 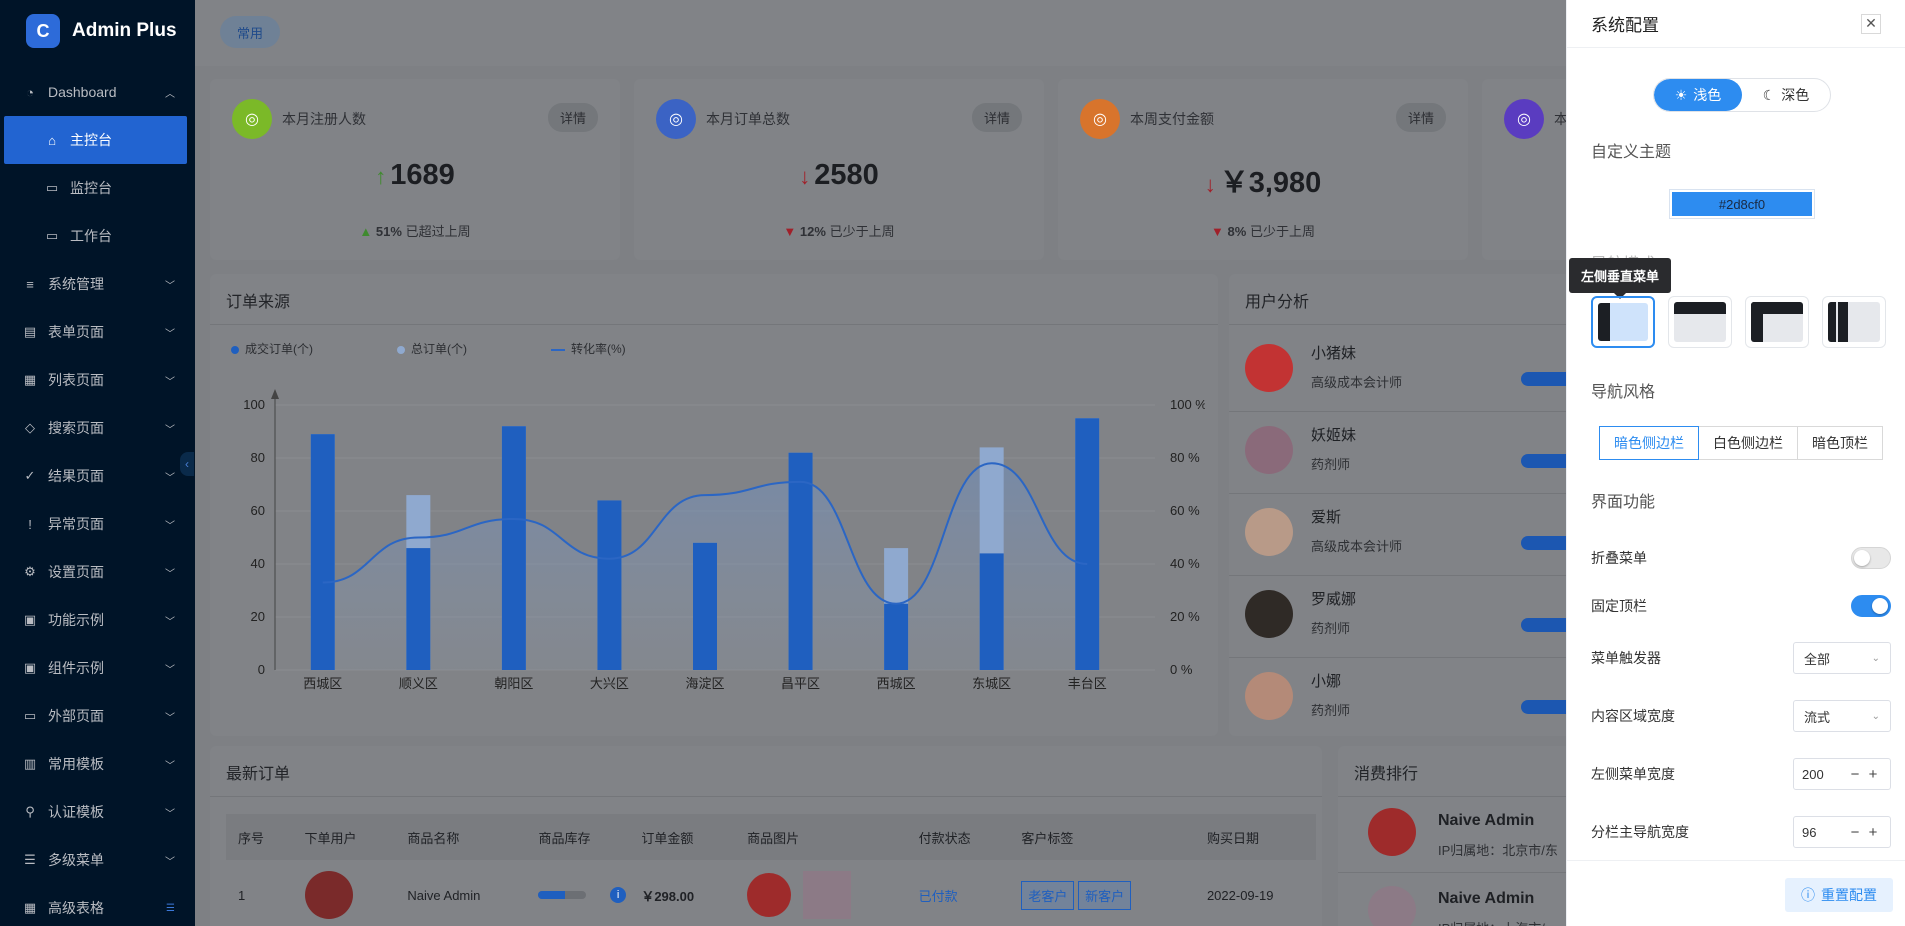 What do you see at coordinates (124, 30) in the screenshot?
I see `app-title: Admin Plus` at bounding box center [124, 30].